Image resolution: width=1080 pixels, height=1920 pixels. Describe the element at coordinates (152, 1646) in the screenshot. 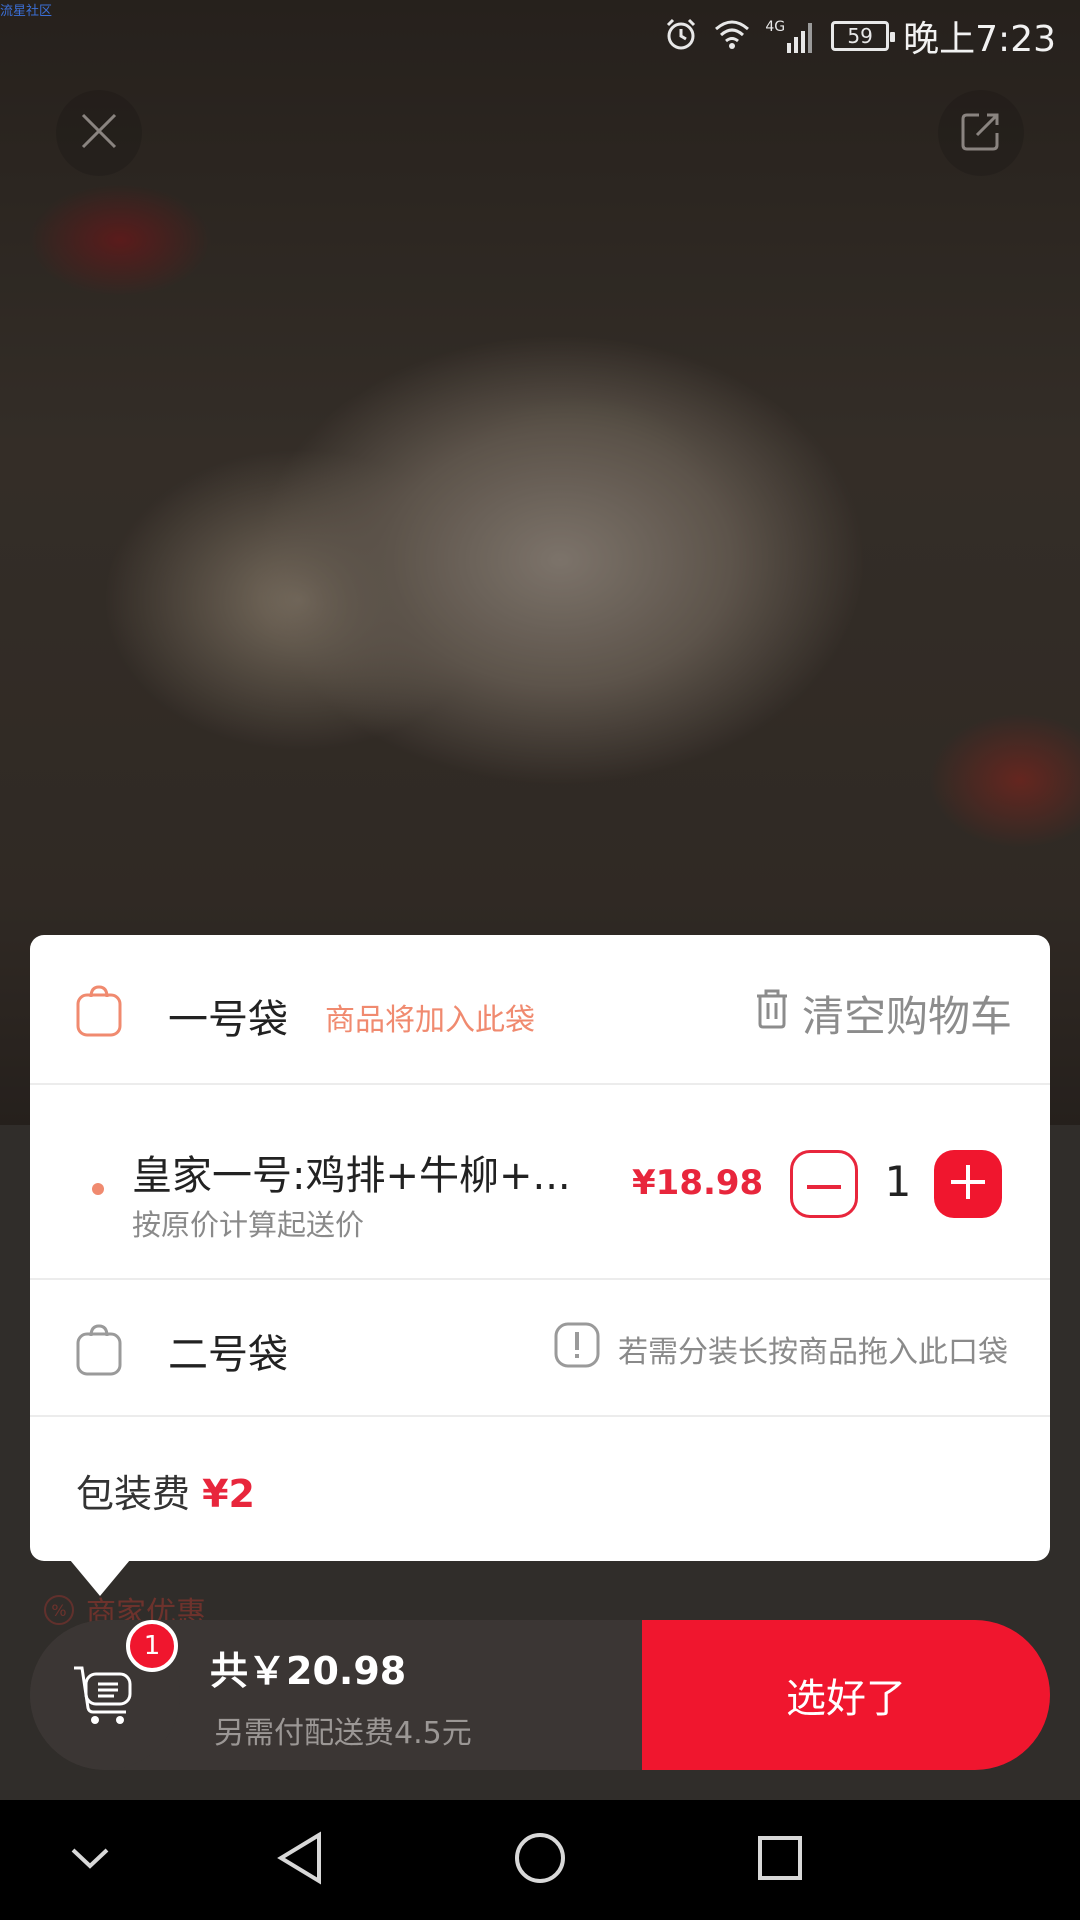

I see `cart-count-badge: 1` at that location.